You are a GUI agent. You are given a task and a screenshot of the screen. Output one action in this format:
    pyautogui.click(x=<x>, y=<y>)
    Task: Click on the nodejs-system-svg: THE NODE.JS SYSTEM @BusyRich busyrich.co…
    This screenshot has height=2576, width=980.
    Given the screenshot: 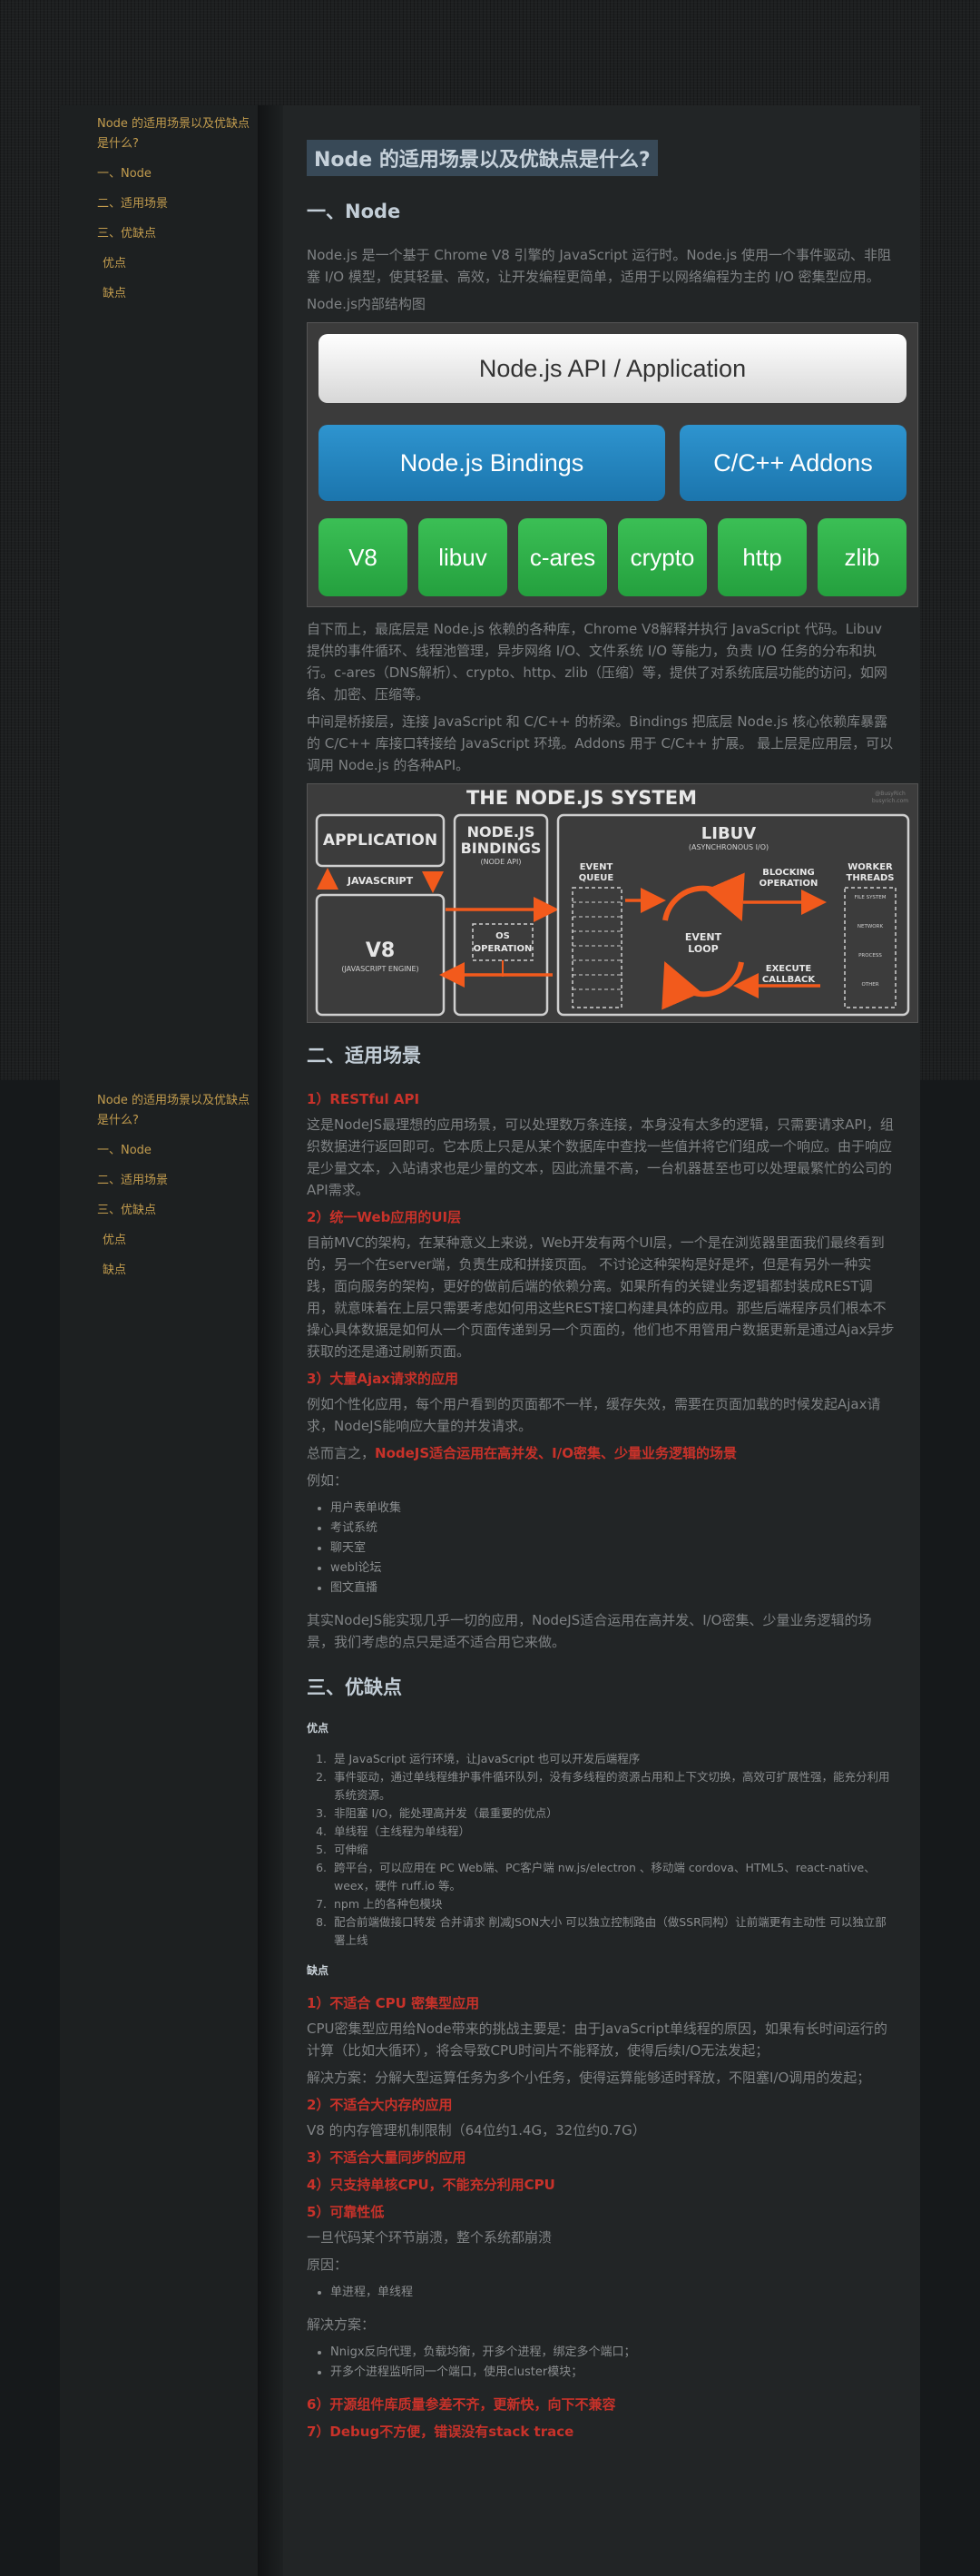 What is the action you would take?
    pyautogui.click(x=612, y=902)
    